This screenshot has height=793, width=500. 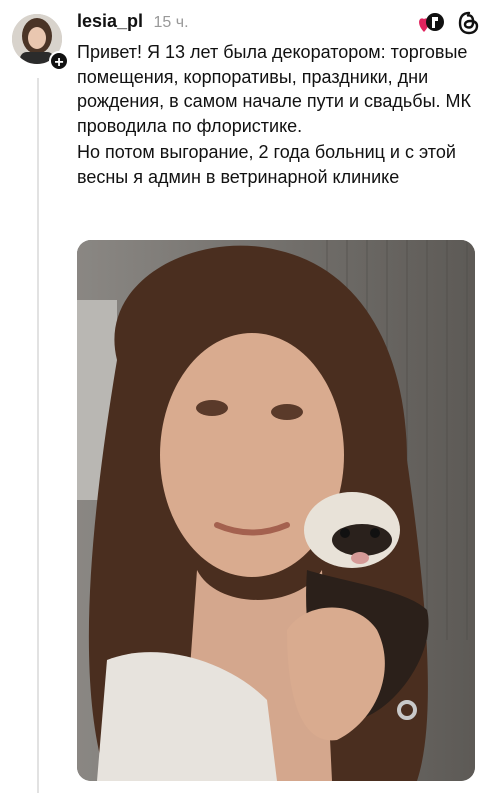 I want to click on post-time: 15 ч., so click(x=171, y=22).